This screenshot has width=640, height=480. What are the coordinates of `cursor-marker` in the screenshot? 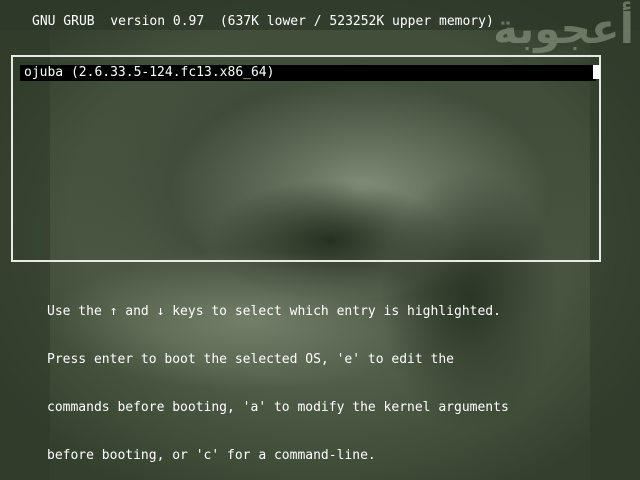 It's located at (596, 72).